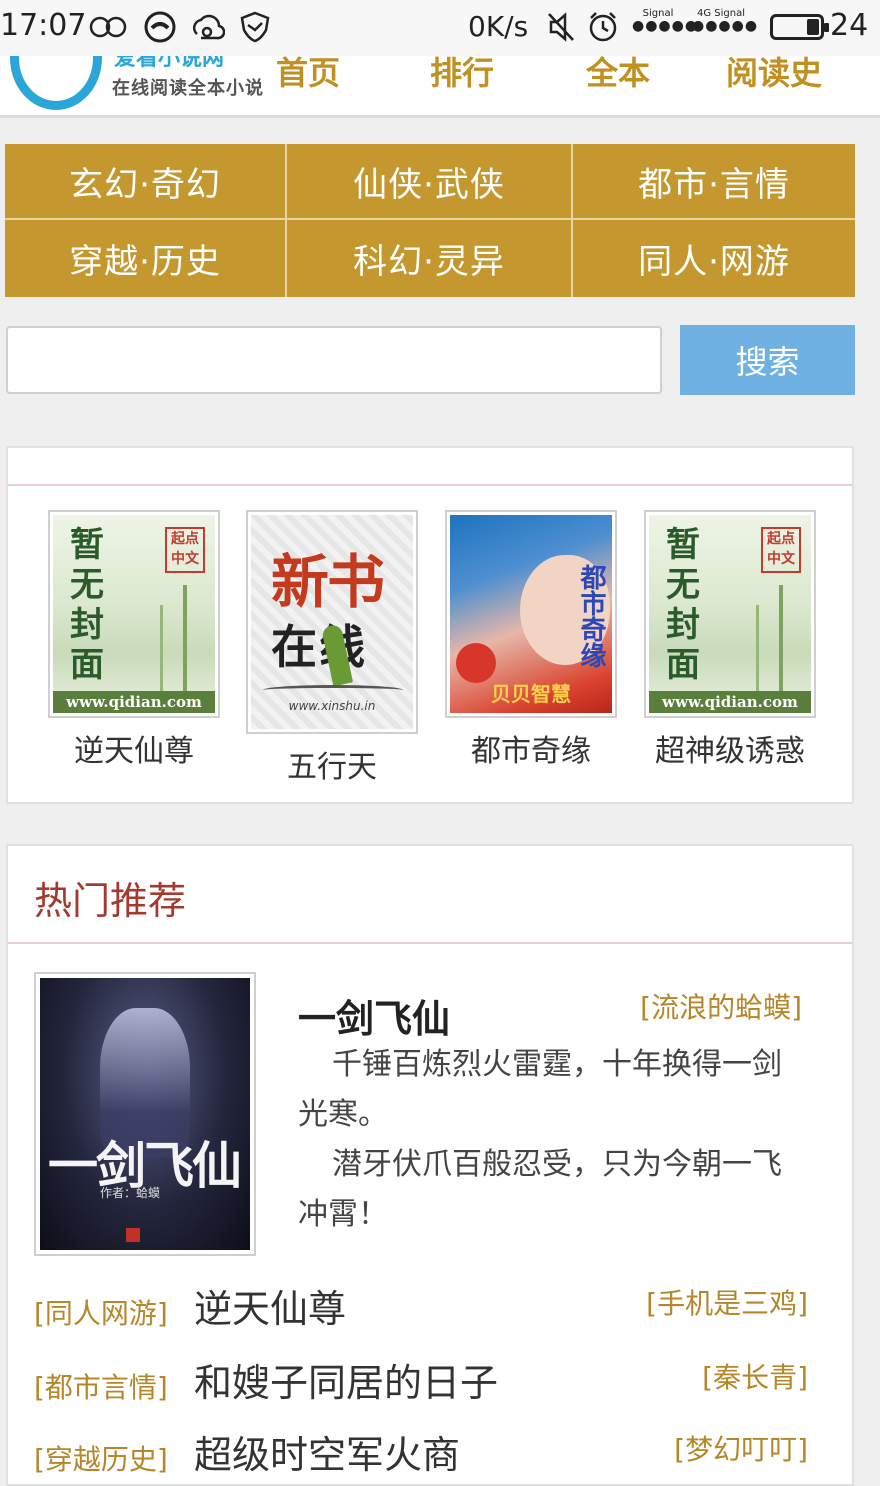 Image resolution: width=880 pixels, height=1486 pixels. I want to click on section-title: 热门推荐, so click(110, 901).